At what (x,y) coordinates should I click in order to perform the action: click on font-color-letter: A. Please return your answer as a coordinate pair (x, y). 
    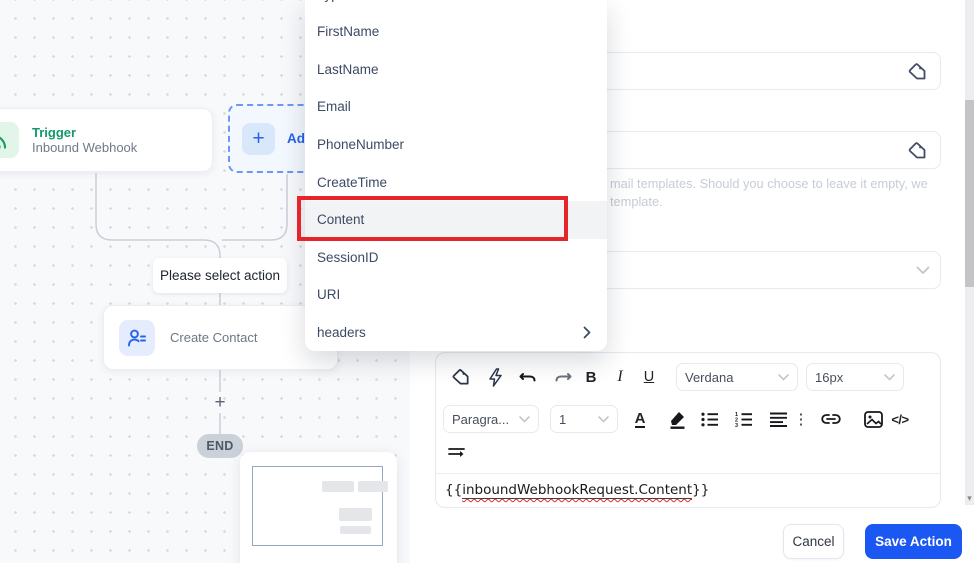
    Looking at the image, I should click on (640, 418).